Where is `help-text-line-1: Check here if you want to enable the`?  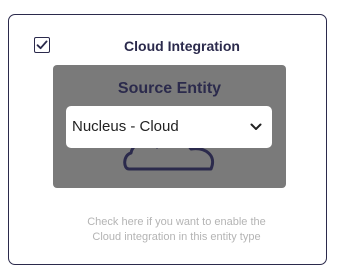
help-text-line-1: Check here if you want to enable the is located at coordinates (176, 222).